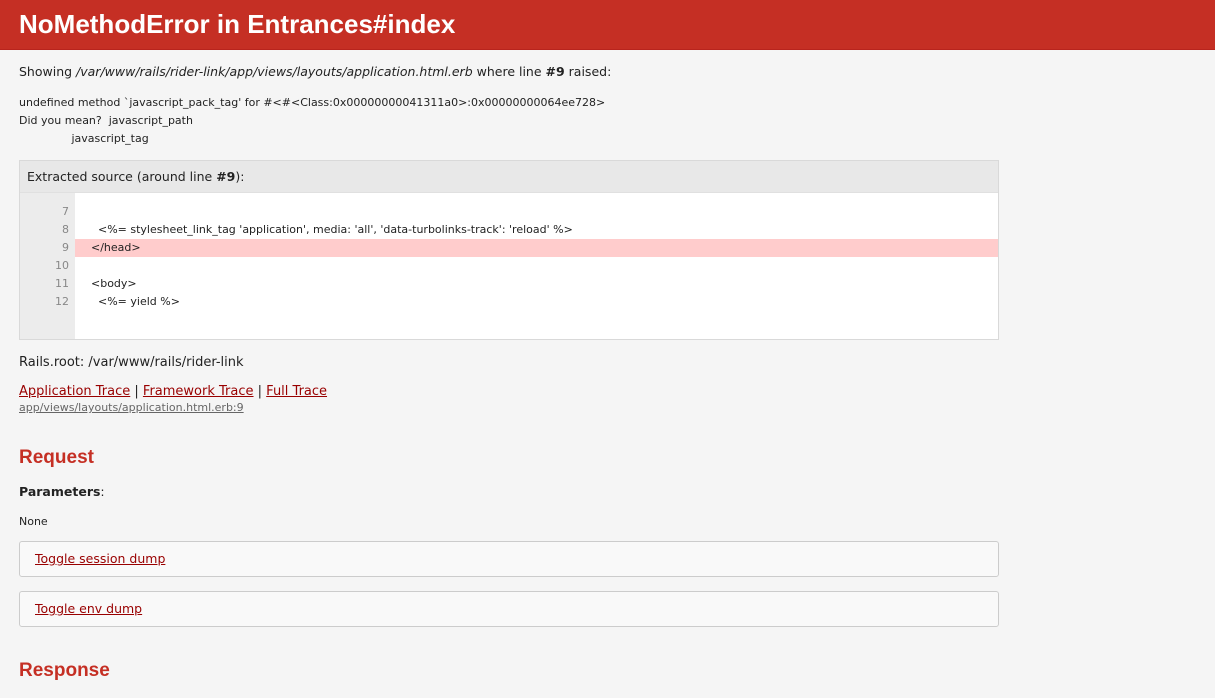  Describe the element at coordinates (114, 283) in the screenshot. I see `code-line: <body>` at that location.